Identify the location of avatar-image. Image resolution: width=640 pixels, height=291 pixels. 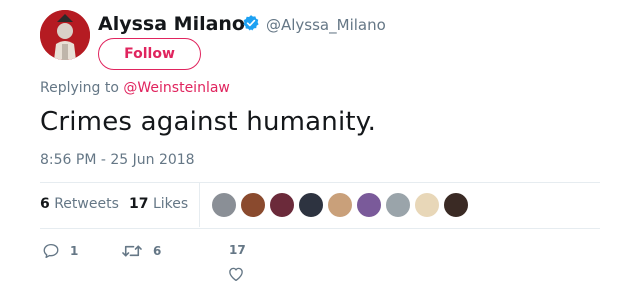
(65, 35).